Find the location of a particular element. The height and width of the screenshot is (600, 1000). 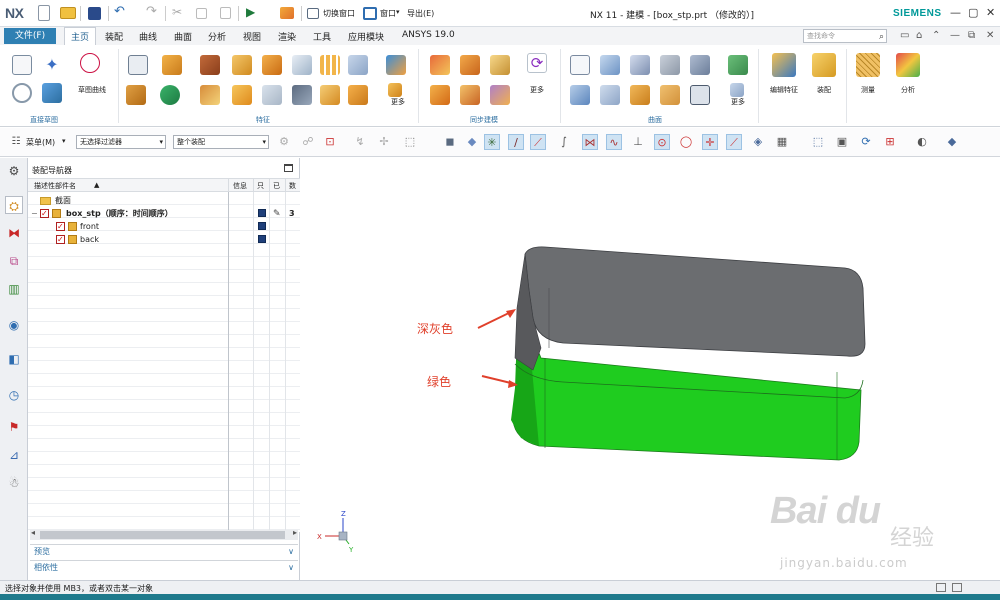

sort-ascending-icon: ▲ is located at coordinates (96, 185).